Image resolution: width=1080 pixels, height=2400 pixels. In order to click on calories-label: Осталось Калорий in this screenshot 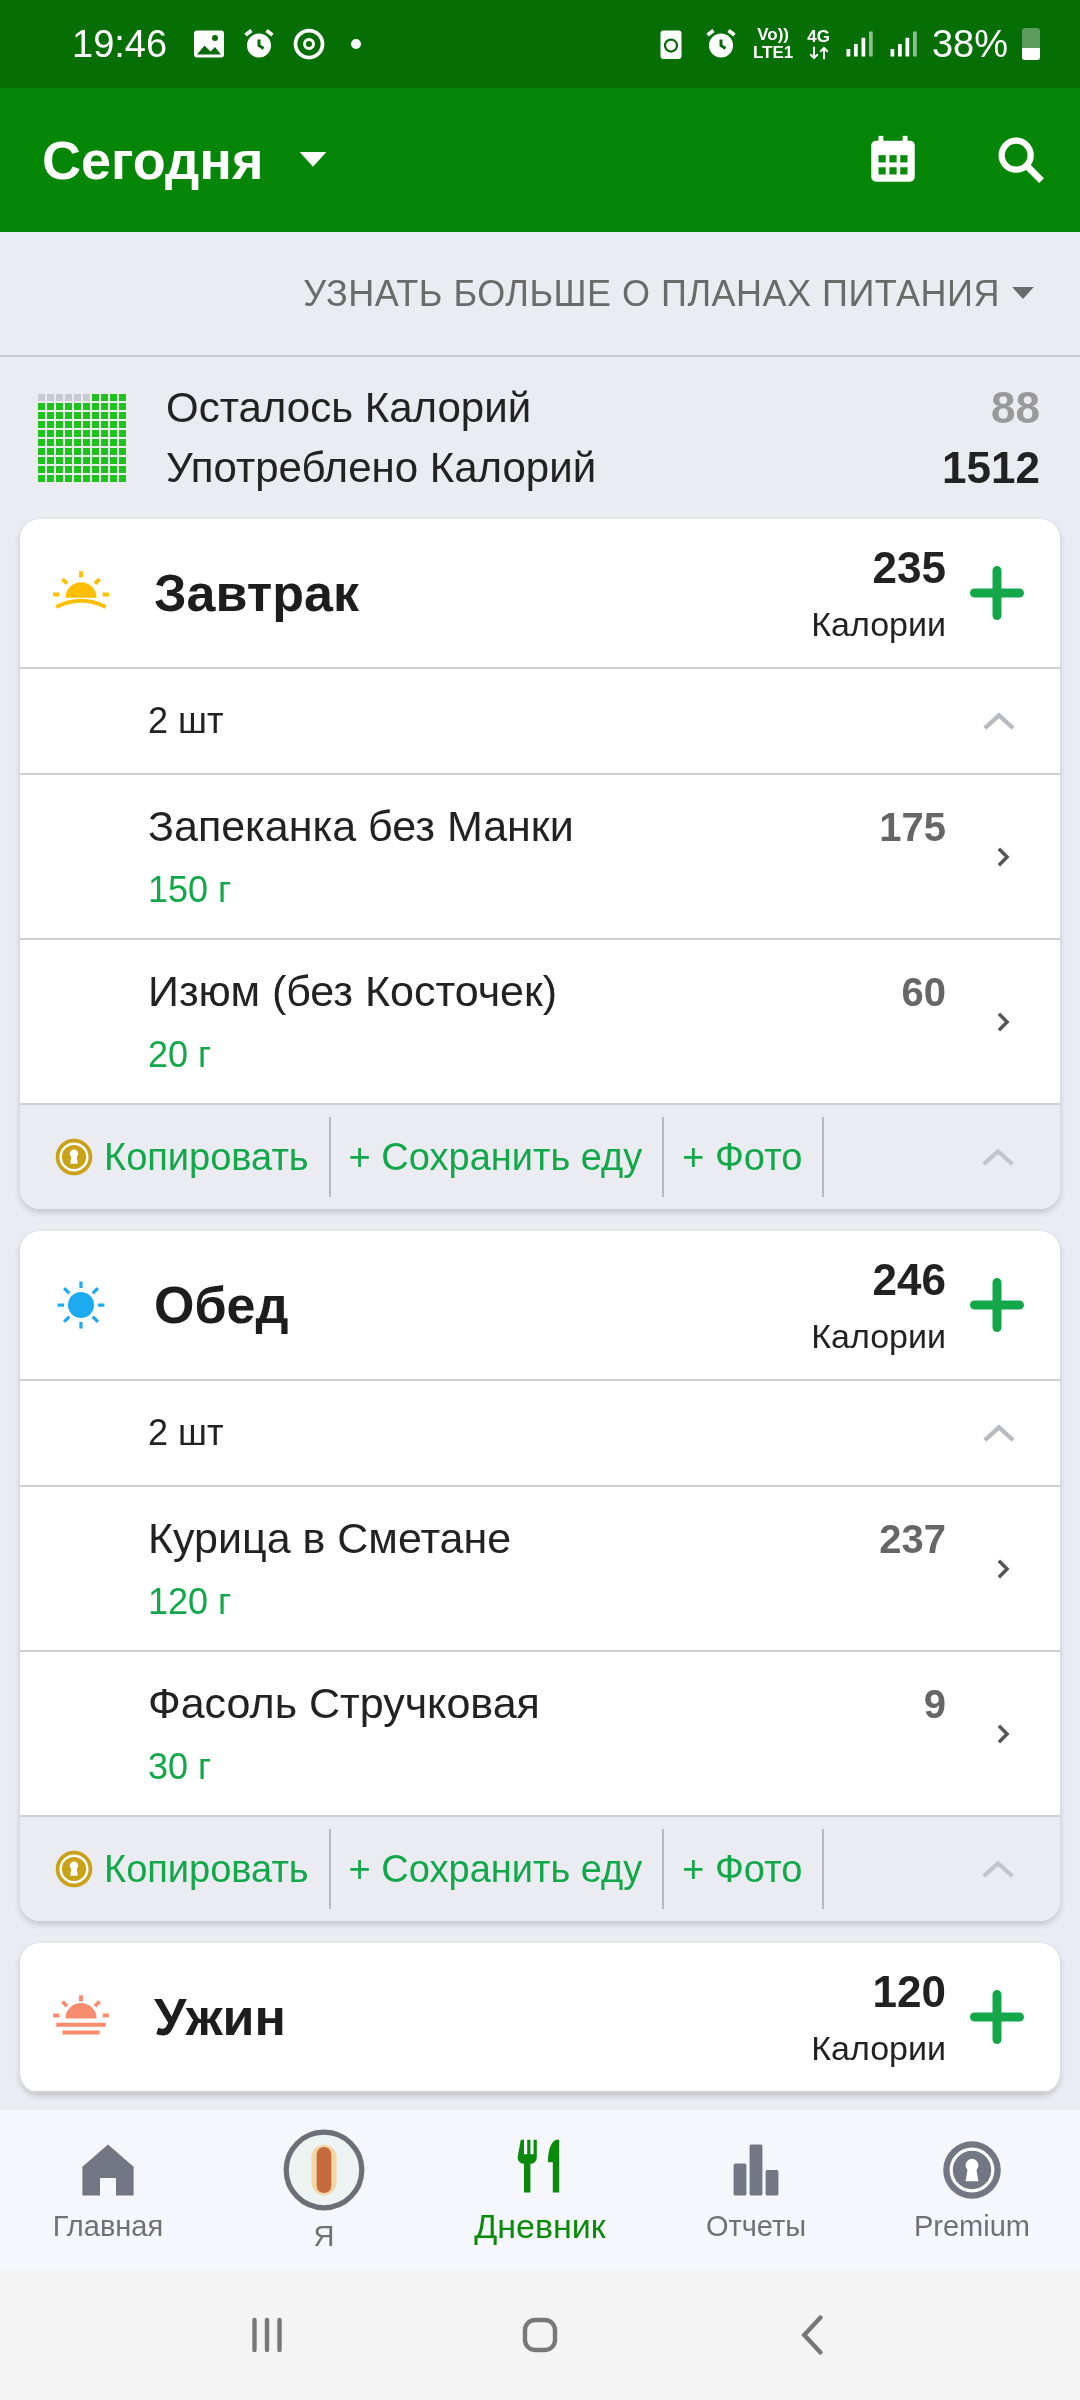, I will do `click(349, 408)`.